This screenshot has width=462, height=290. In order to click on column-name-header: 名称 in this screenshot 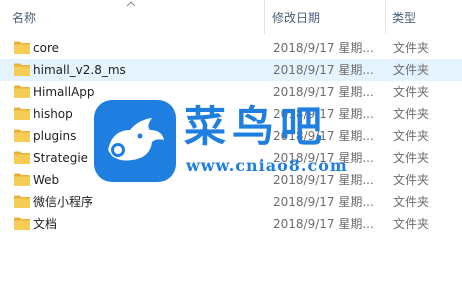, I will do `click(137, 17)`.